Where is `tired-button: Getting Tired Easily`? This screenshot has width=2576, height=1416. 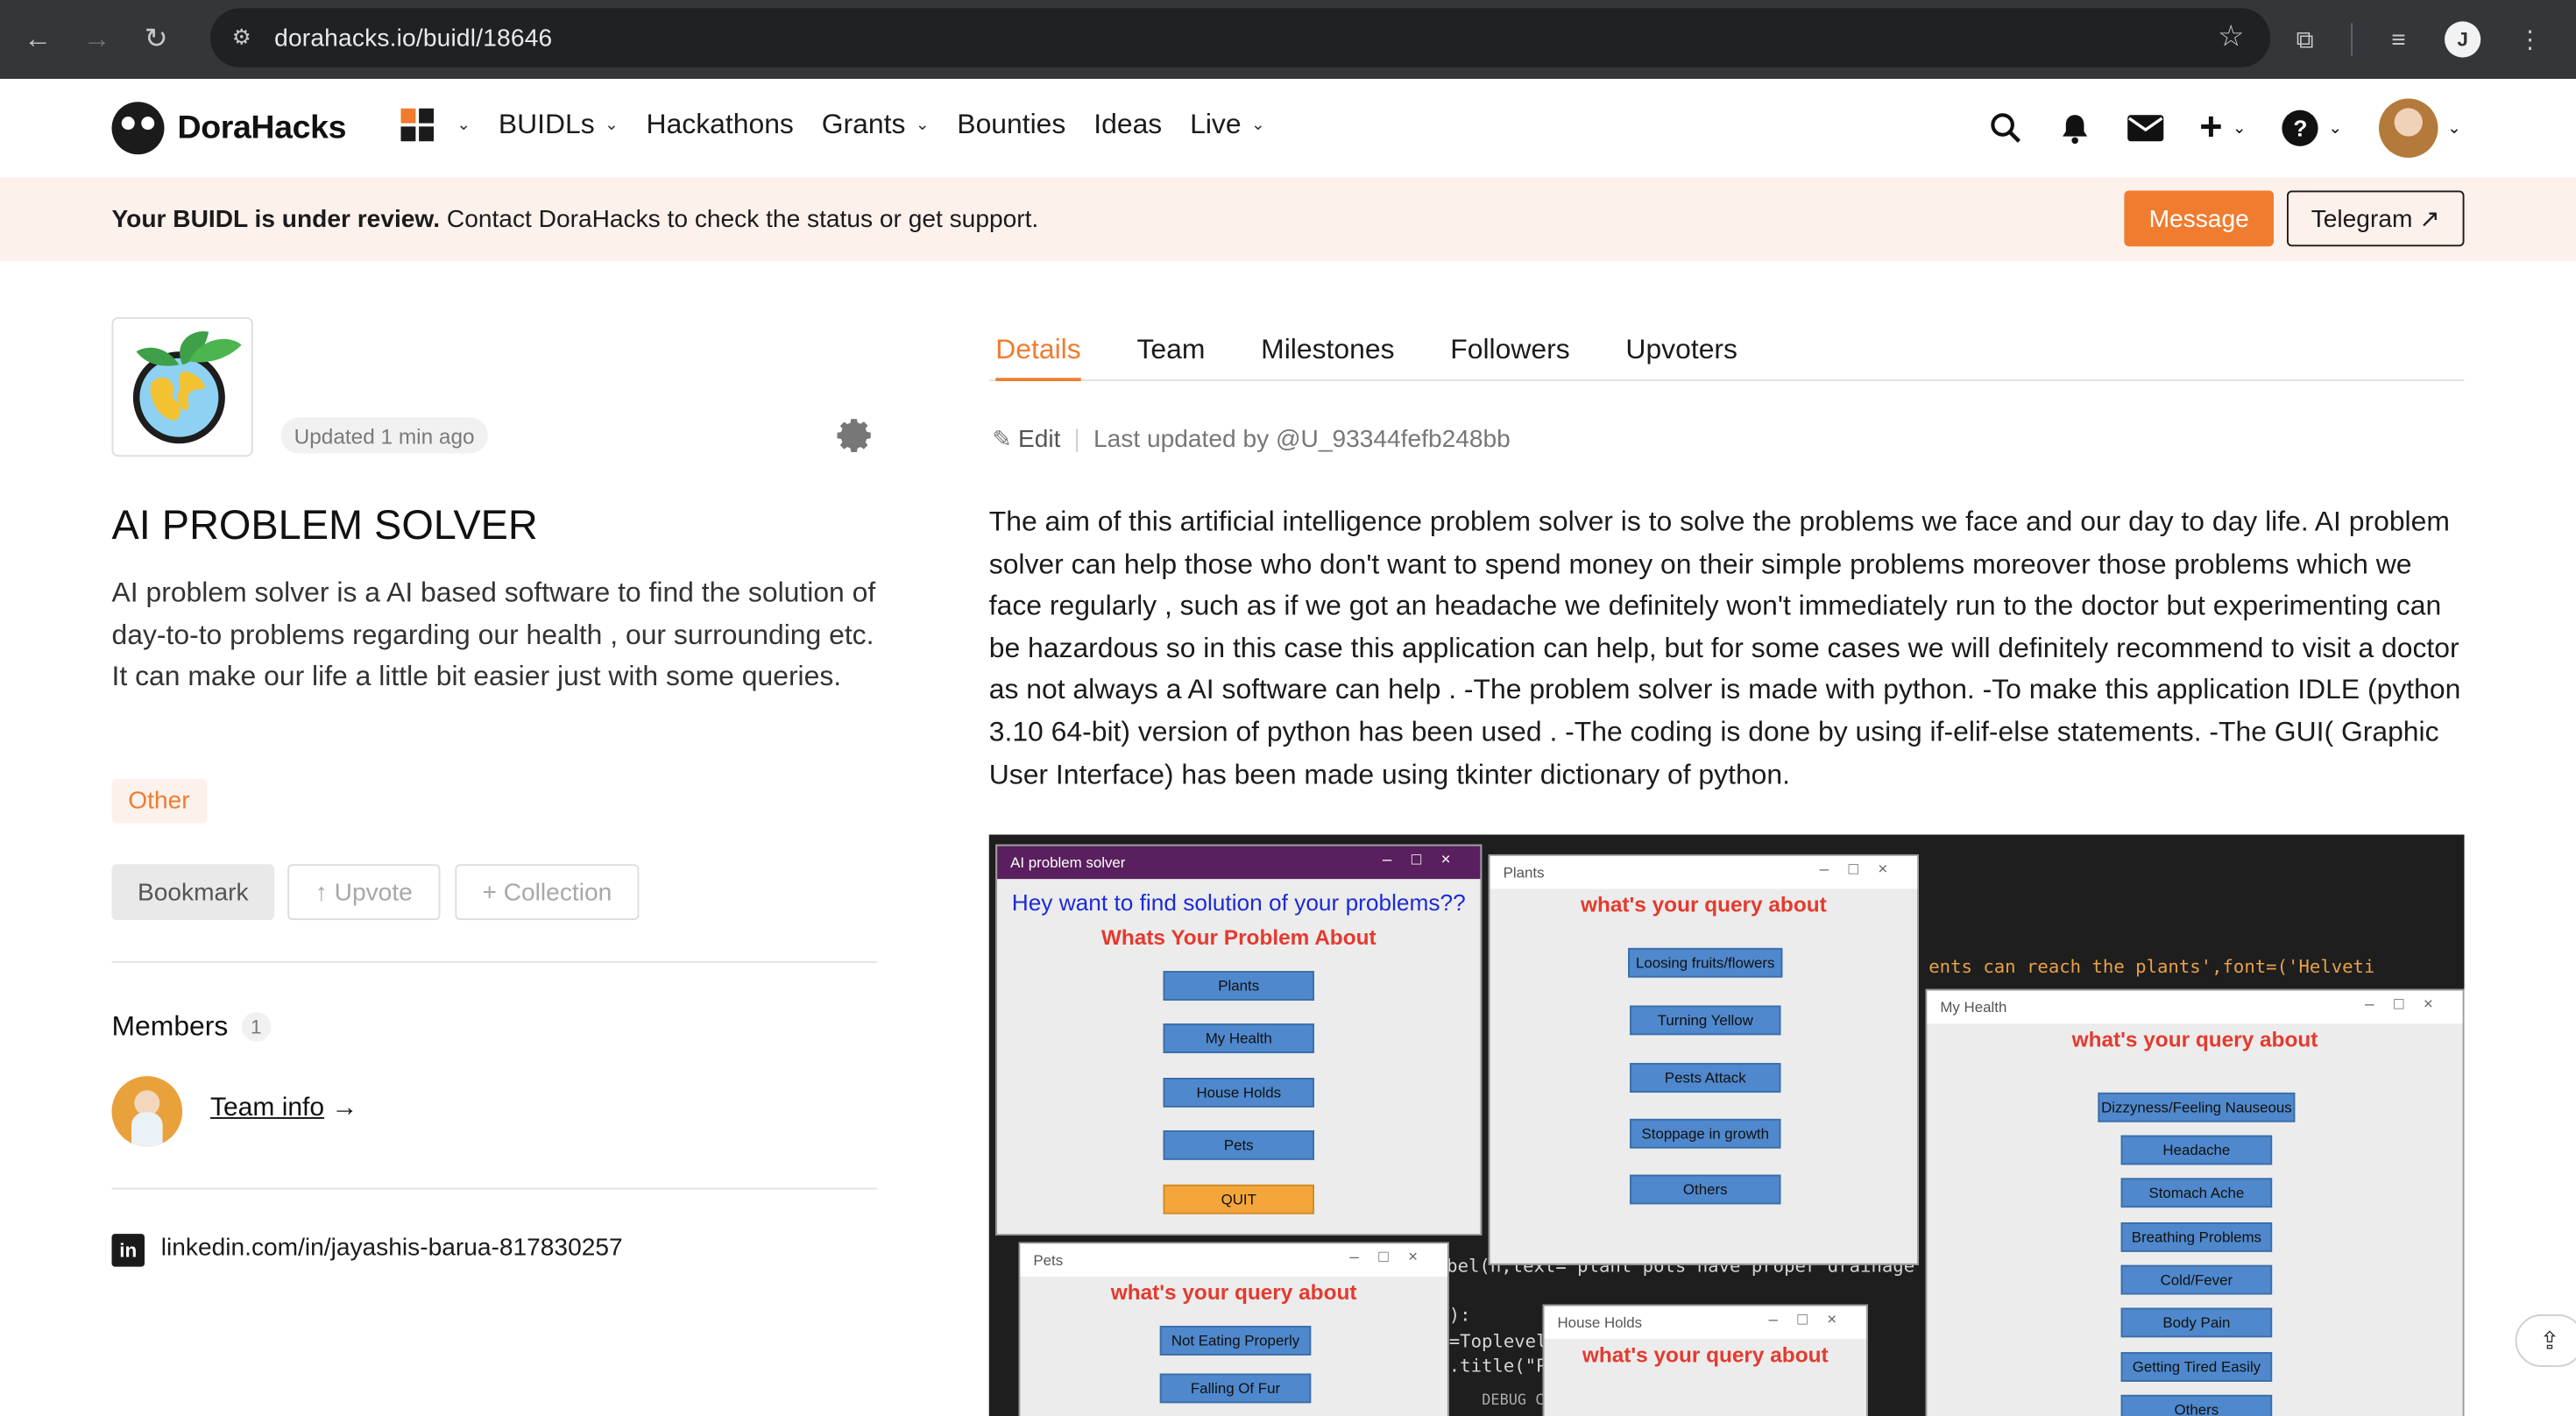
tired-button: Getting Tired Easily is located at coordinates (2196, 1367).